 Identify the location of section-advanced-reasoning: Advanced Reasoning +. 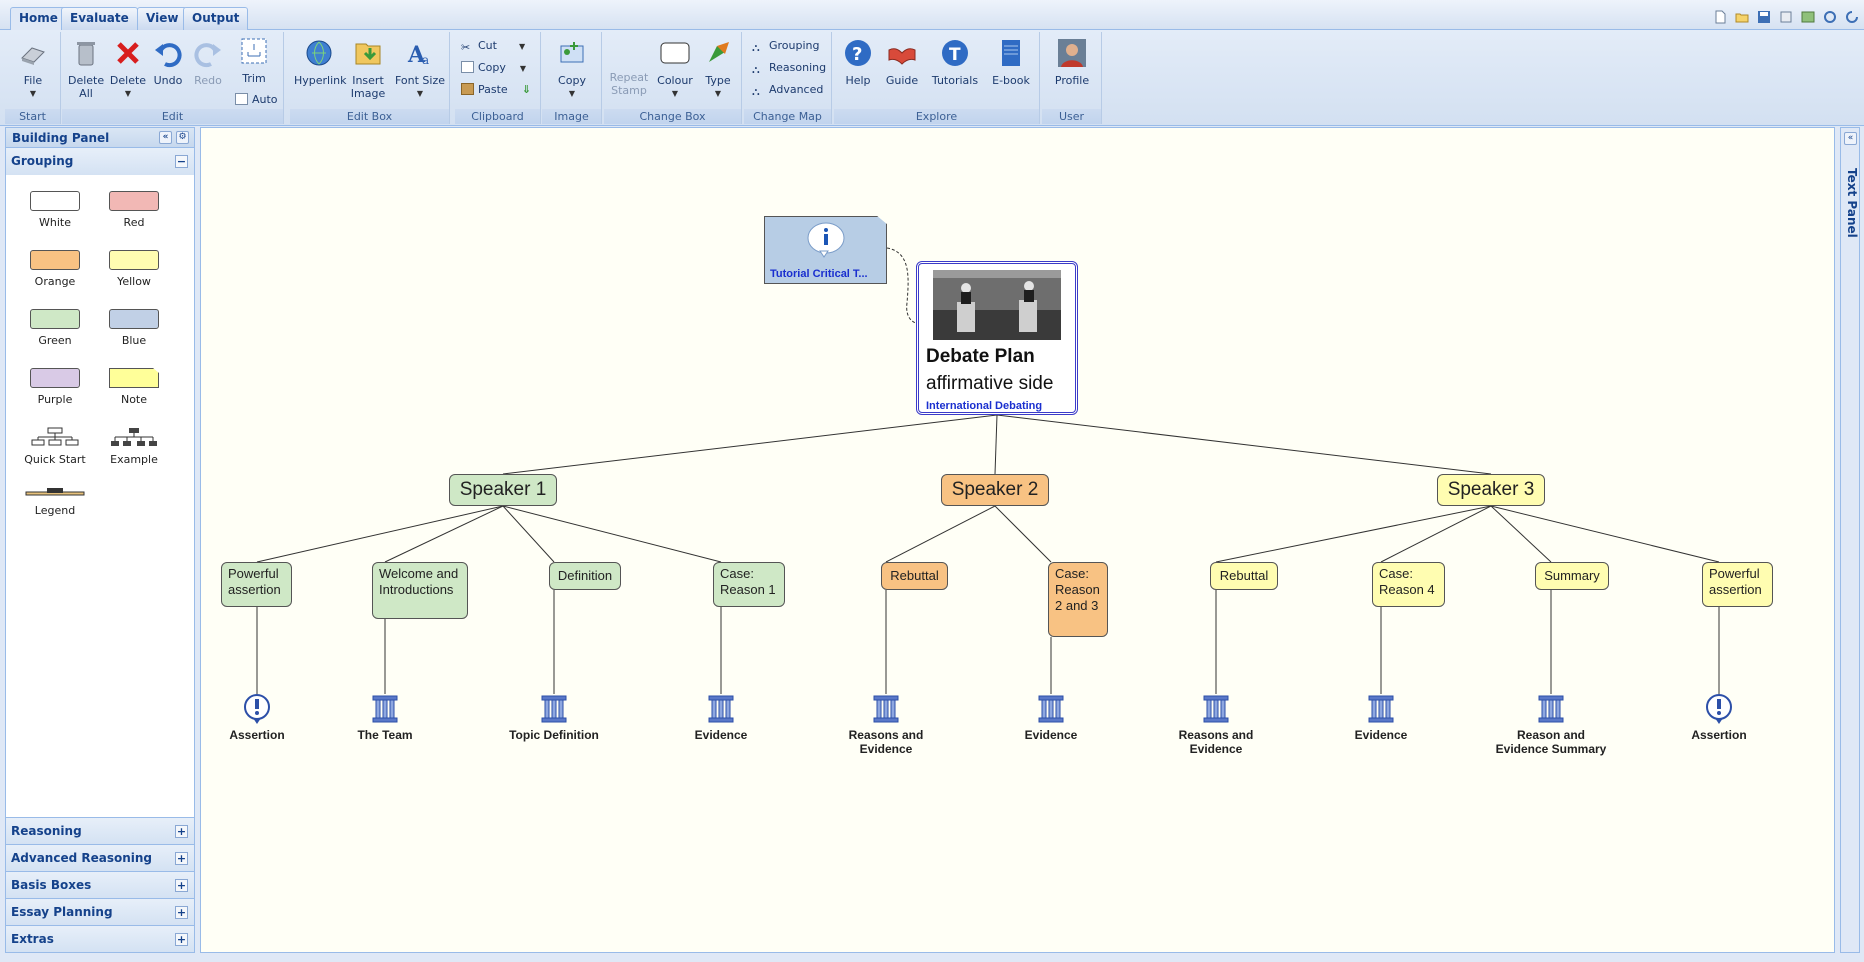
(100, 857).